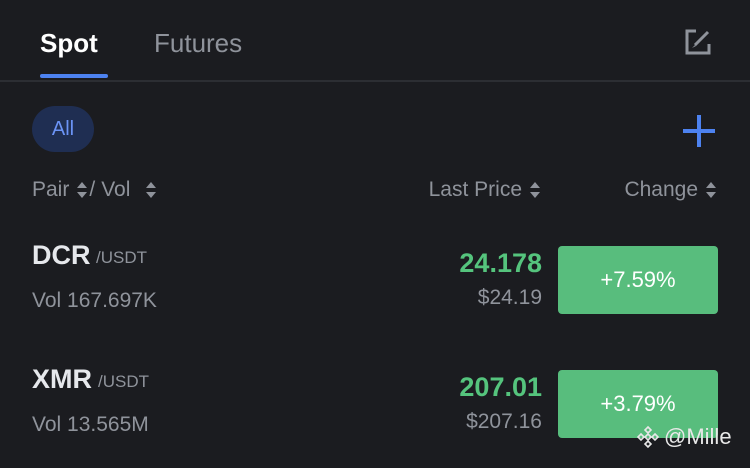  What do you see at coordinates (661, 189) in the screenshot?
I see `change-header-label: Change` at bounding box center [661, 189].